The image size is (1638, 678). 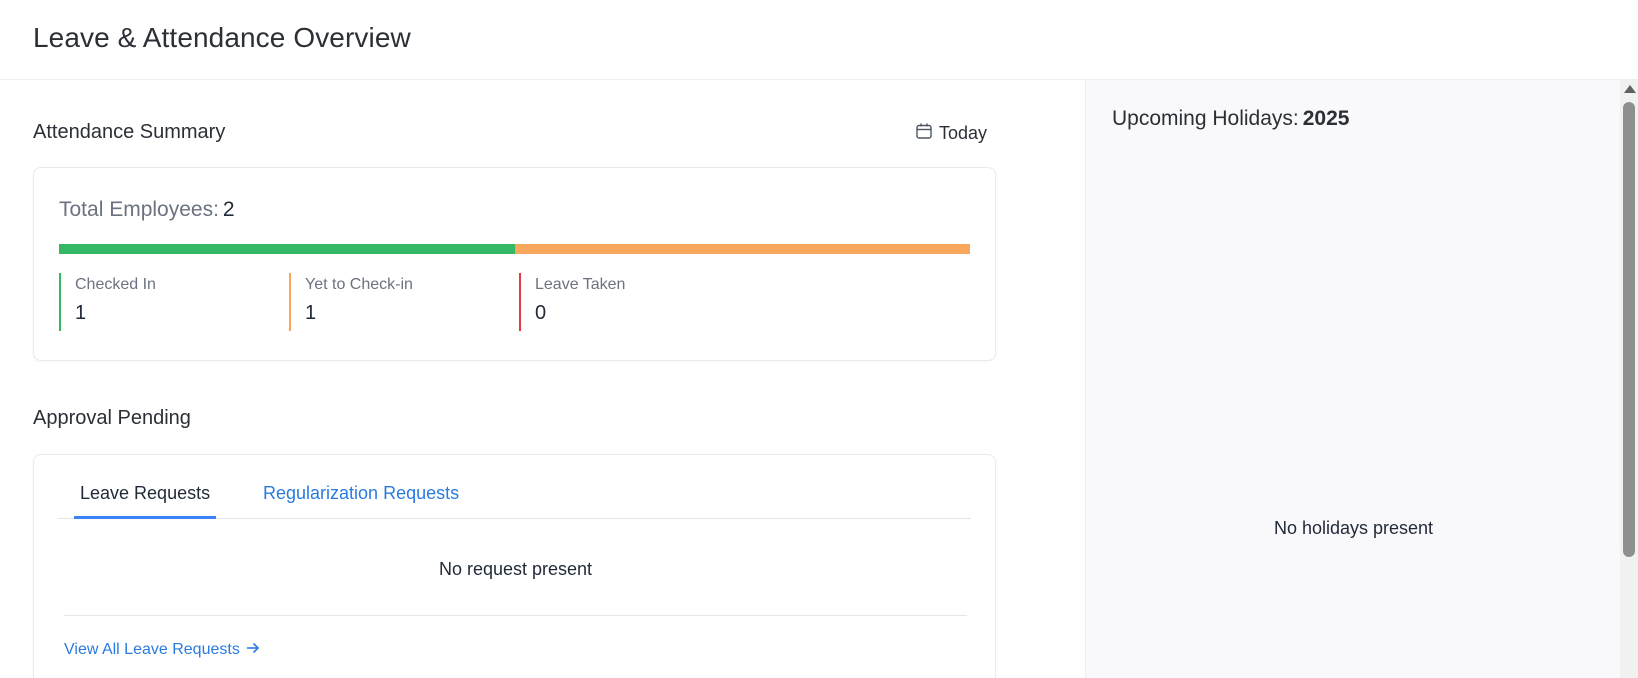 What do you see at coordinates (1326, 118) in the screenshot?
I see `holidays-year: 2025` at bounding box center [1326, 118].